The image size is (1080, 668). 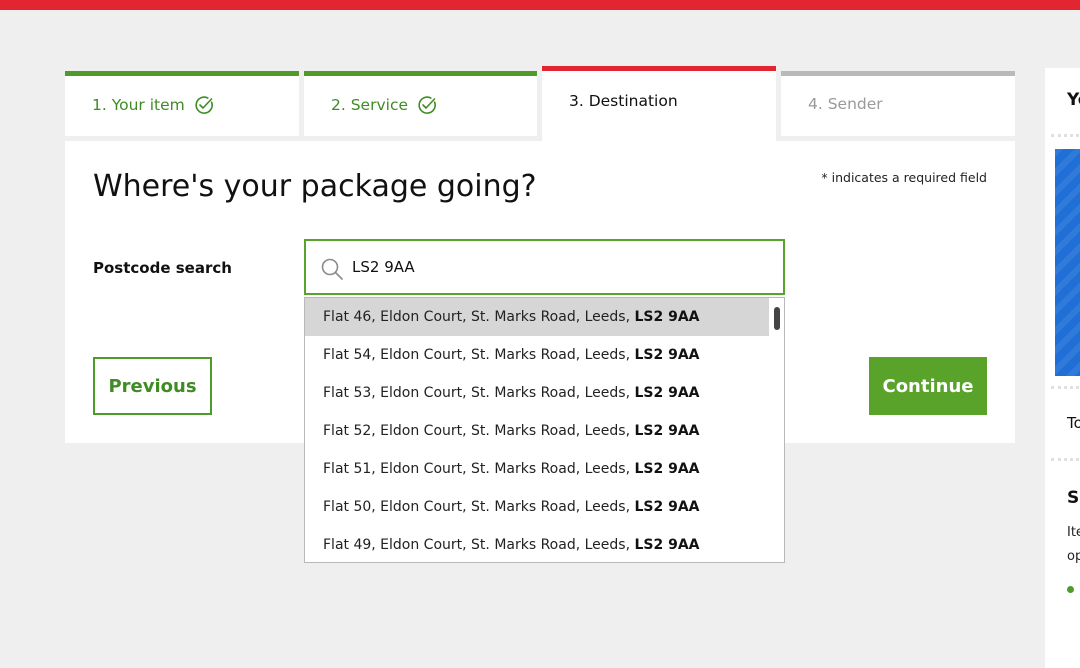 What do you see at coordinates (1073, 532) in the screenshot?
I see `summary-text: Ite` at bounding box center [1073, 532].